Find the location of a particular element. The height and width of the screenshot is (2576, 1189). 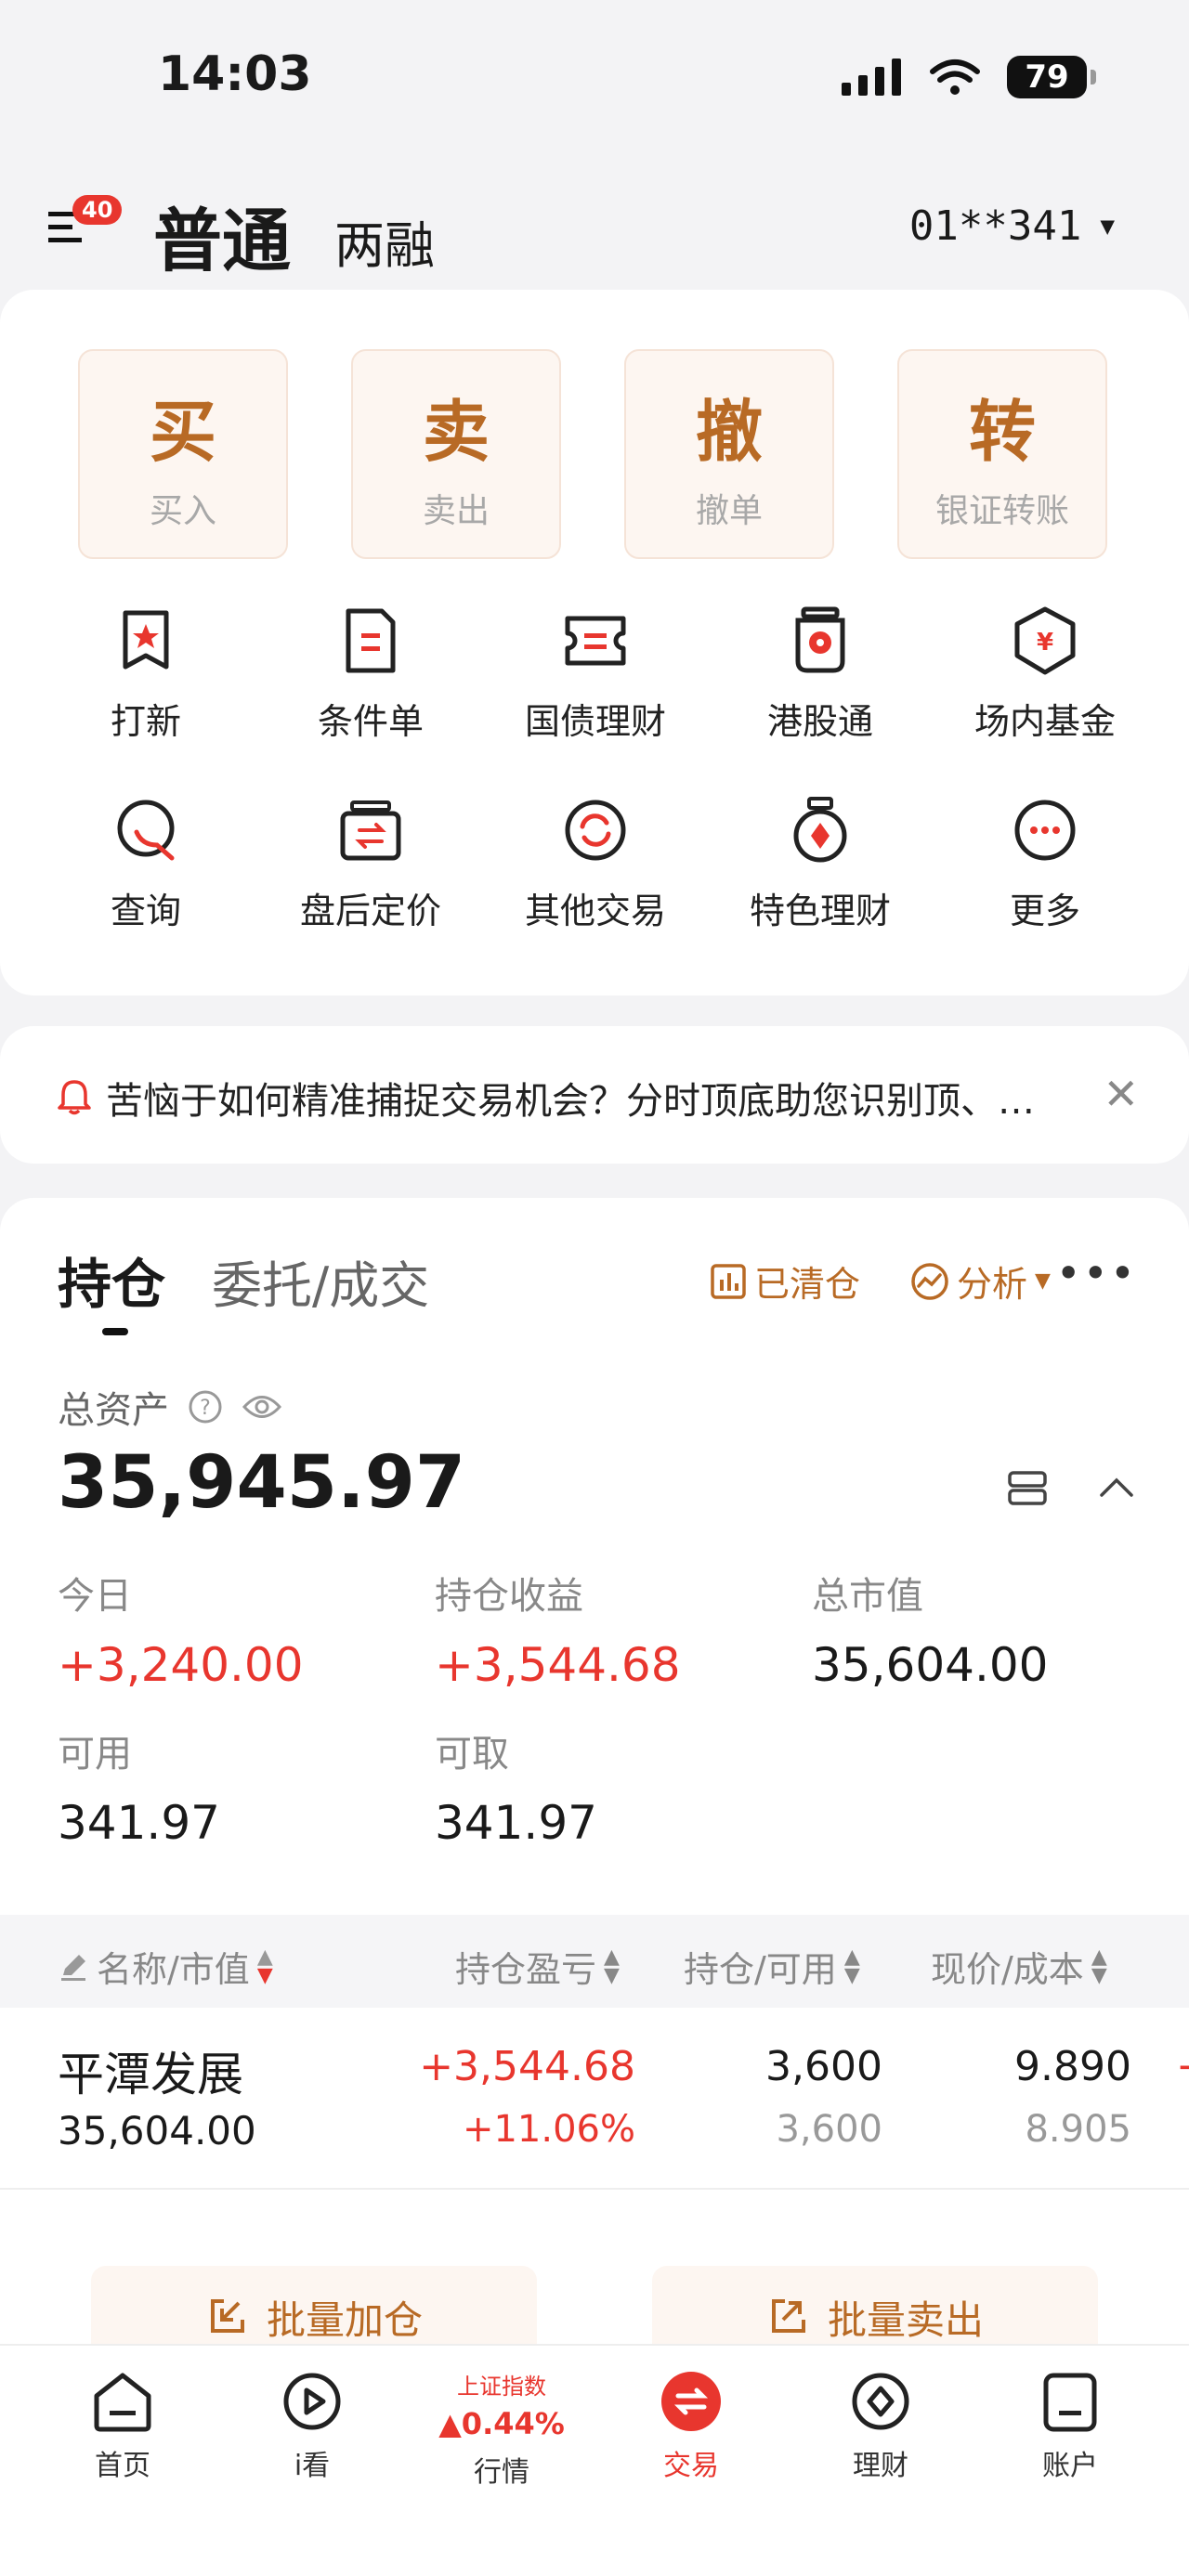

cancel-glyph: 撤 is located at coordinates (729, 431).